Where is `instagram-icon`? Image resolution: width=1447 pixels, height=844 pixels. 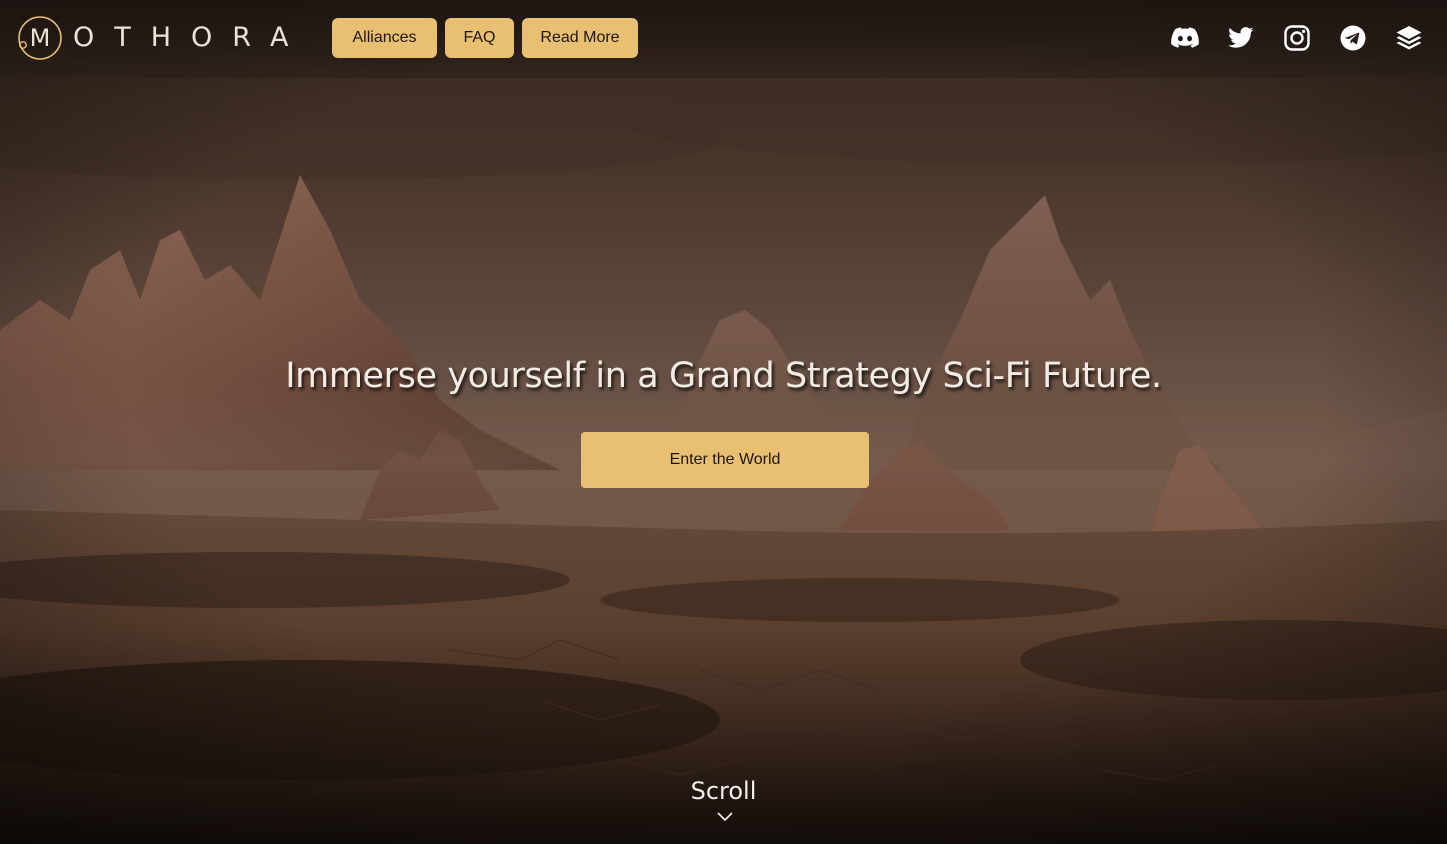 instagram-icon is located at coordinates (1297, 38).